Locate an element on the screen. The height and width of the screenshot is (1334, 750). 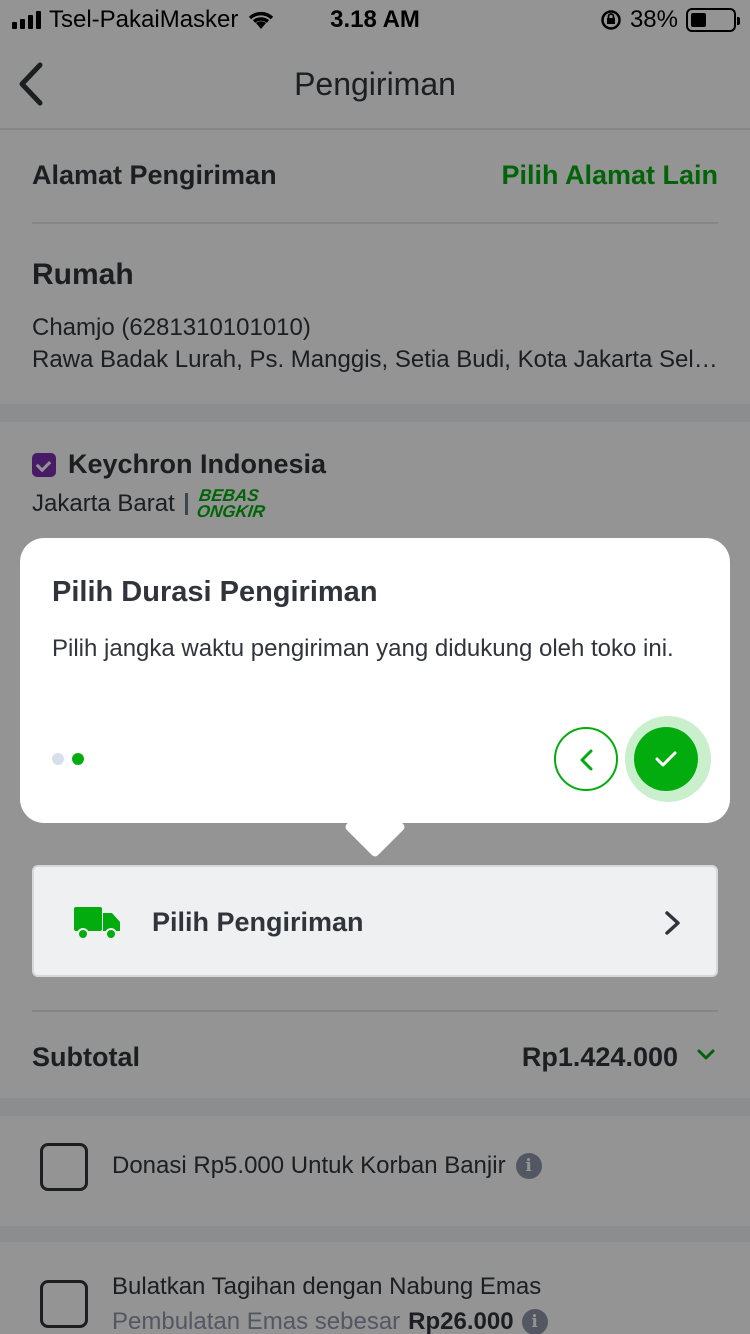
highlighted-choose-shipping-button: Pilih Pengiriman is located at coordinates (375, 921).